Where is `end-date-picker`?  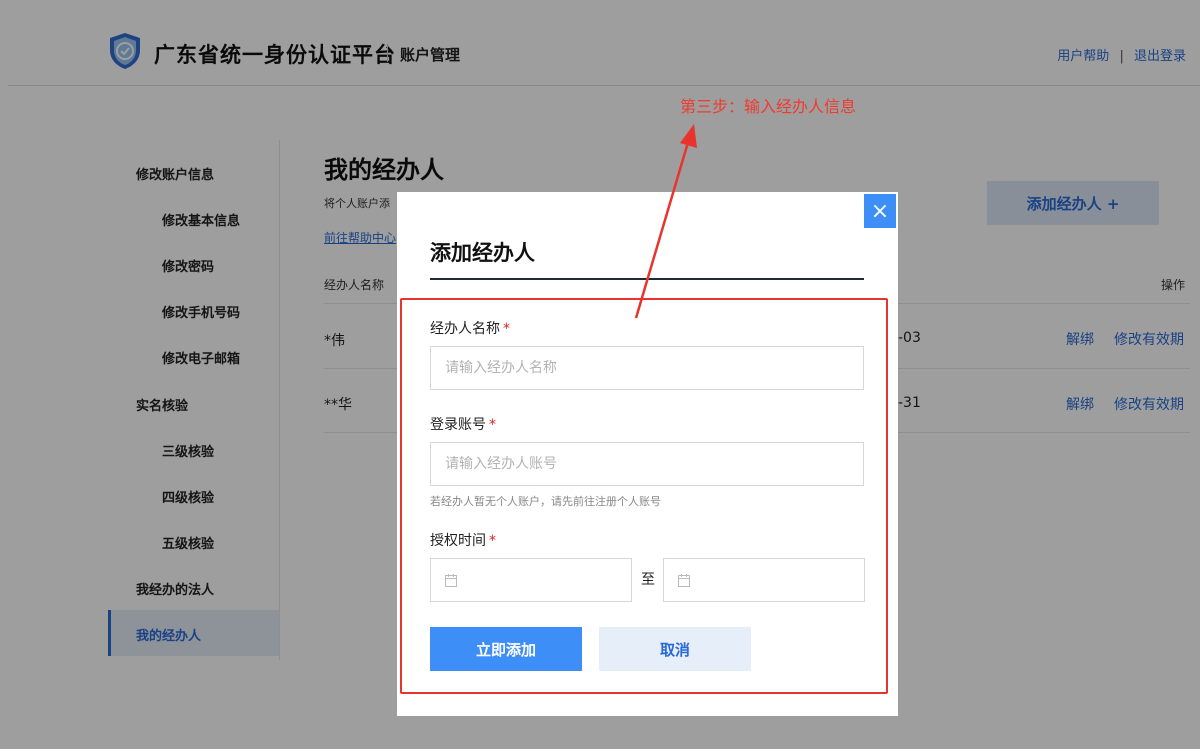 end-date-picker is located at coordinates (764, 580).